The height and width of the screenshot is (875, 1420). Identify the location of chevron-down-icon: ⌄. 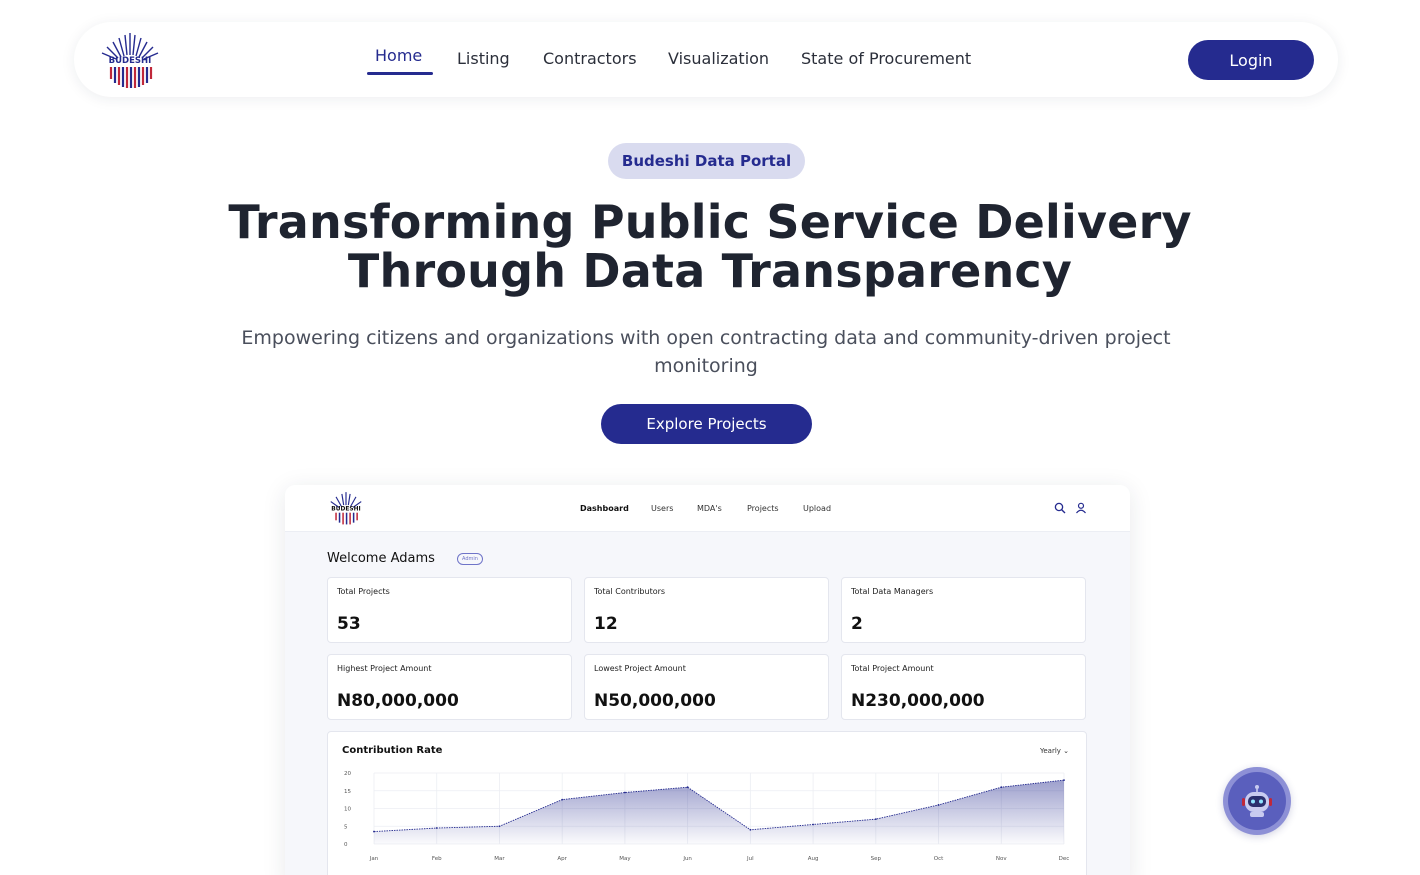
(1066, 751).